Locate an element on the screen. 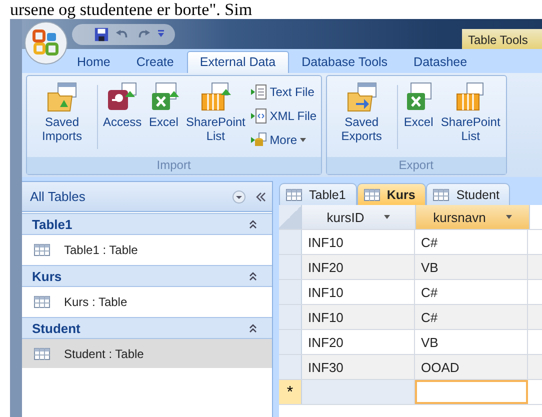  save-icon is located at coordinates (101, 34).